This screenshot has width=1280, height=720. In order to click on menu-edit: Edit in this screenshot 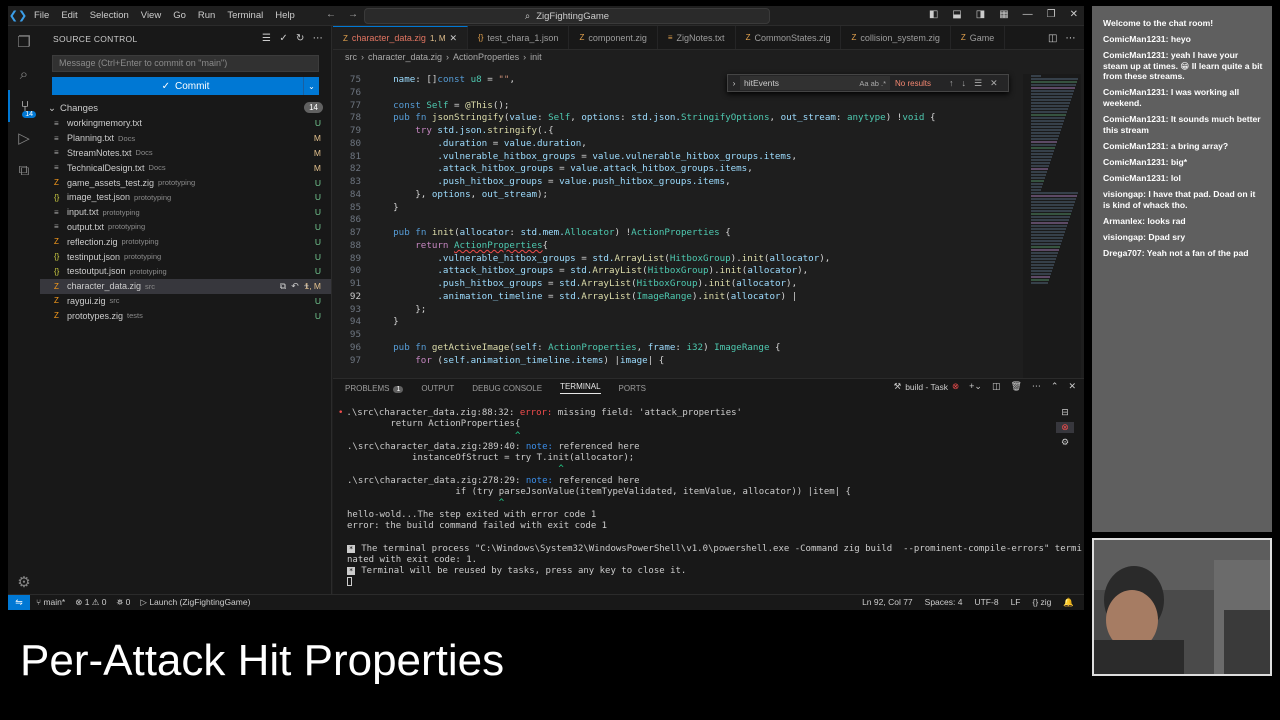, I will do `click(69, 15)`.